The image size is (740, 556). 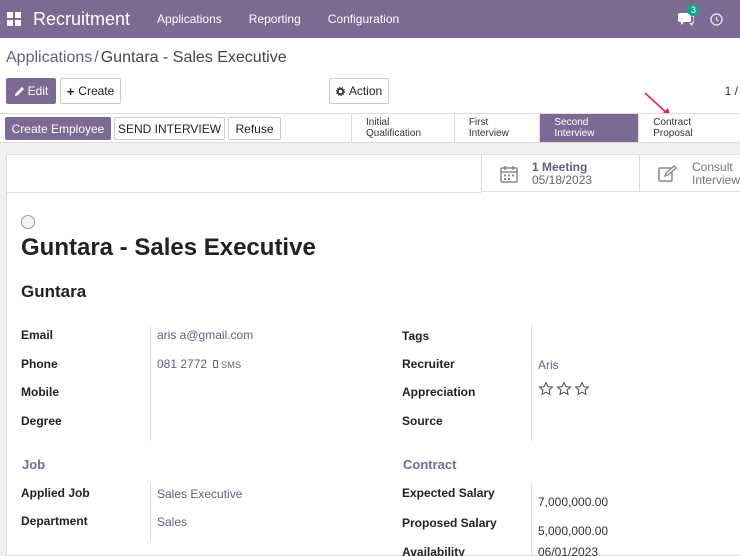 I want to click on meeting-date: 05/18/2023, so click(x=562, y=179).